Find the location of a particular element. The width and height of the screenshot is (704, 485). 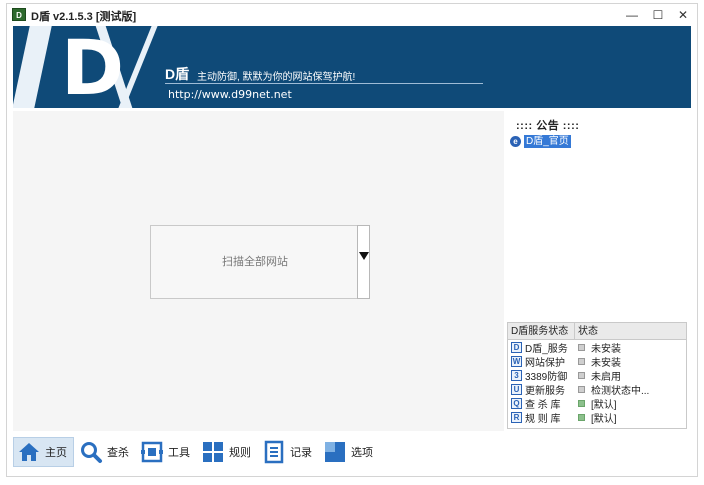

toolbar-home-button: 主页 is located at coordinates (43, 452).